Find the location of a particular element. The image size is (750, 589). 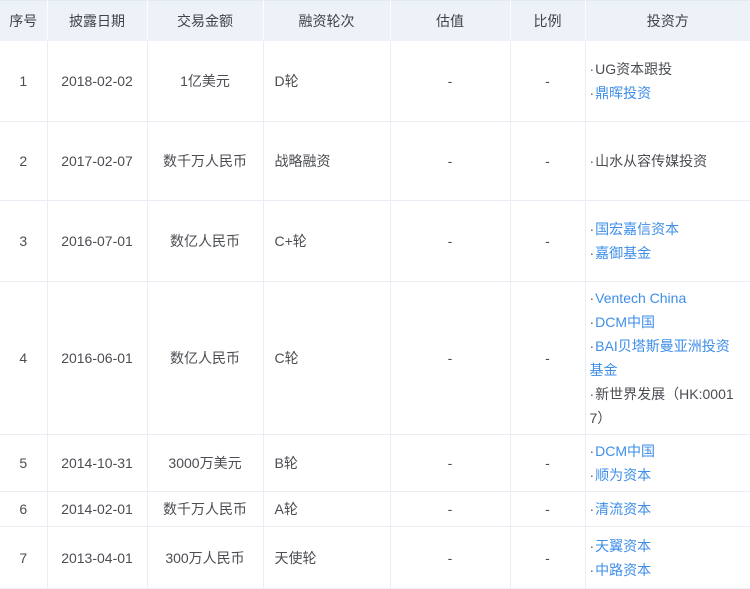

investors-cell: ·国宏嘉信资本 ·嘉御基金 is located at coordinates (667, 241).